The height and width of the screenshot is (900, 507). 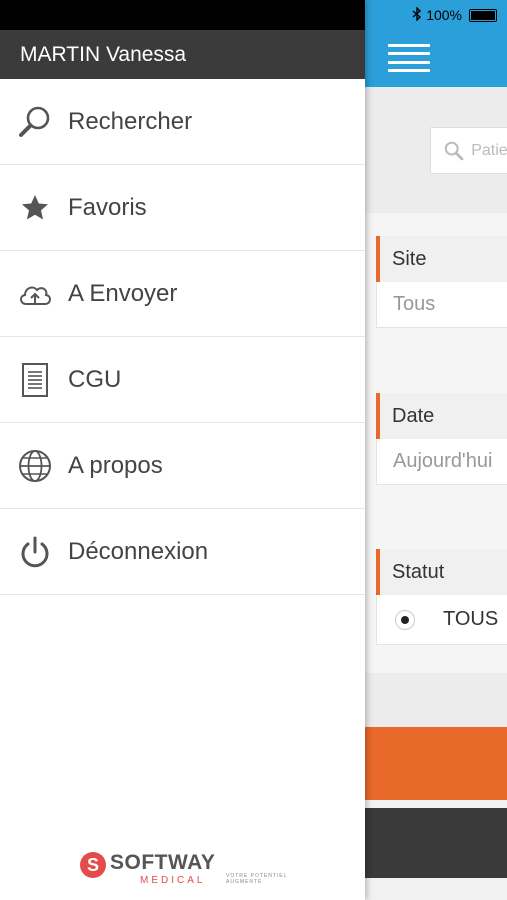 I want to click on date-filter-value: Aujourd'hui, so click(x=441, y=462).